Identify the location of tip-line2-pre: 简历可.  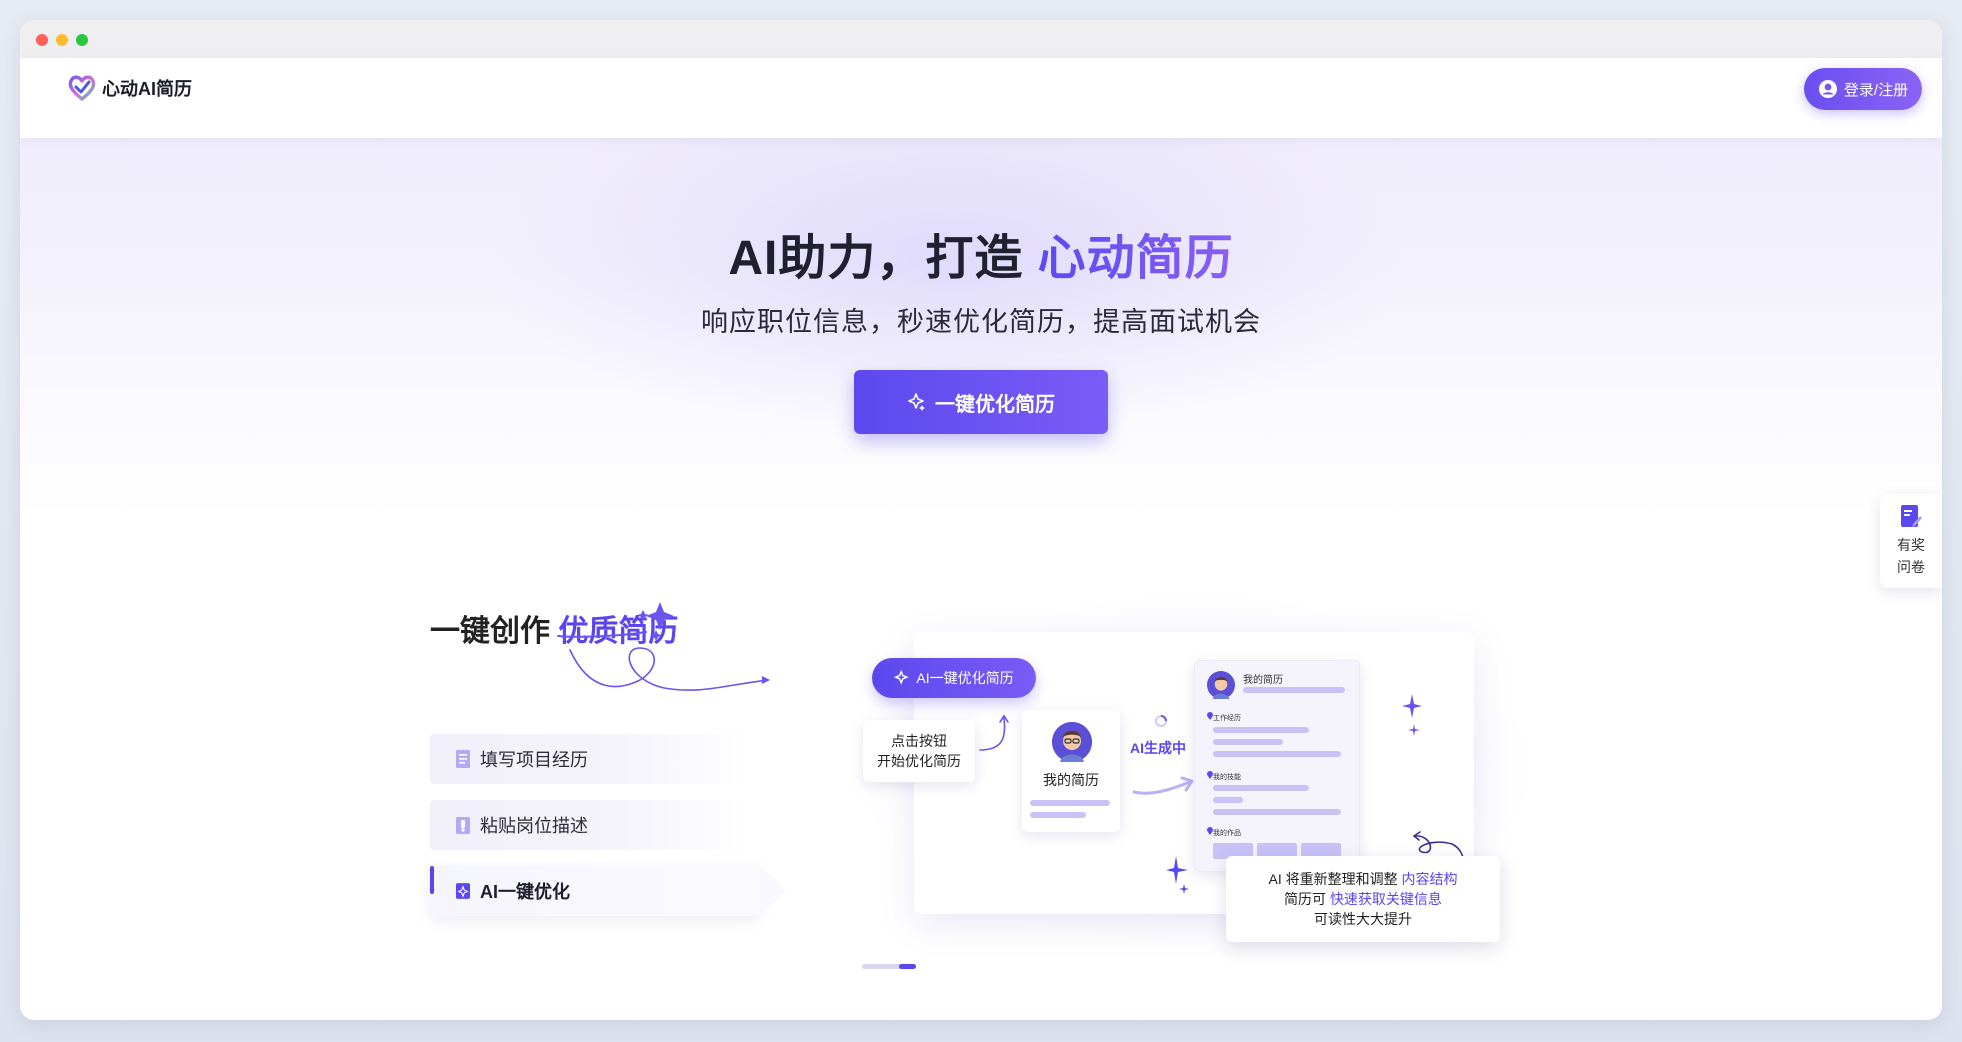
(1307, 899).